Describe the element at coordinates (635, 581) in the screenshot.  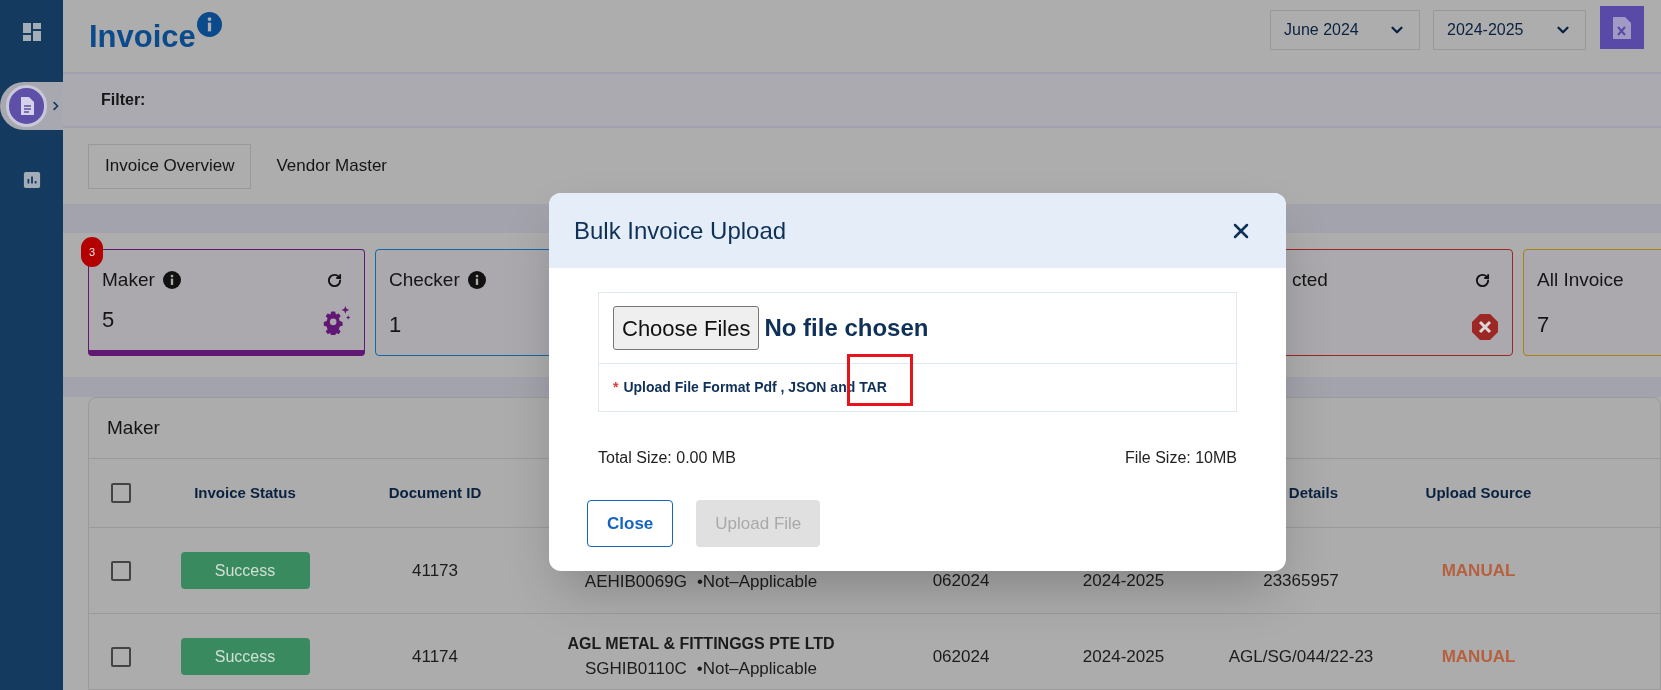
I see `vendor-code: AEHIB0069G` at that location.